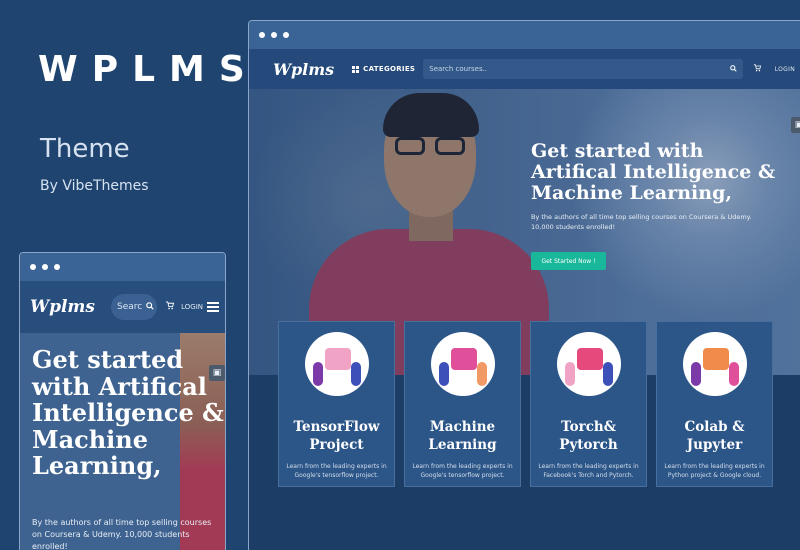 The image size is (800, 550). Describe the element at coordinates (588, 436) in the screenshot. I see `card-title: Torch& Pytorch` at that location.